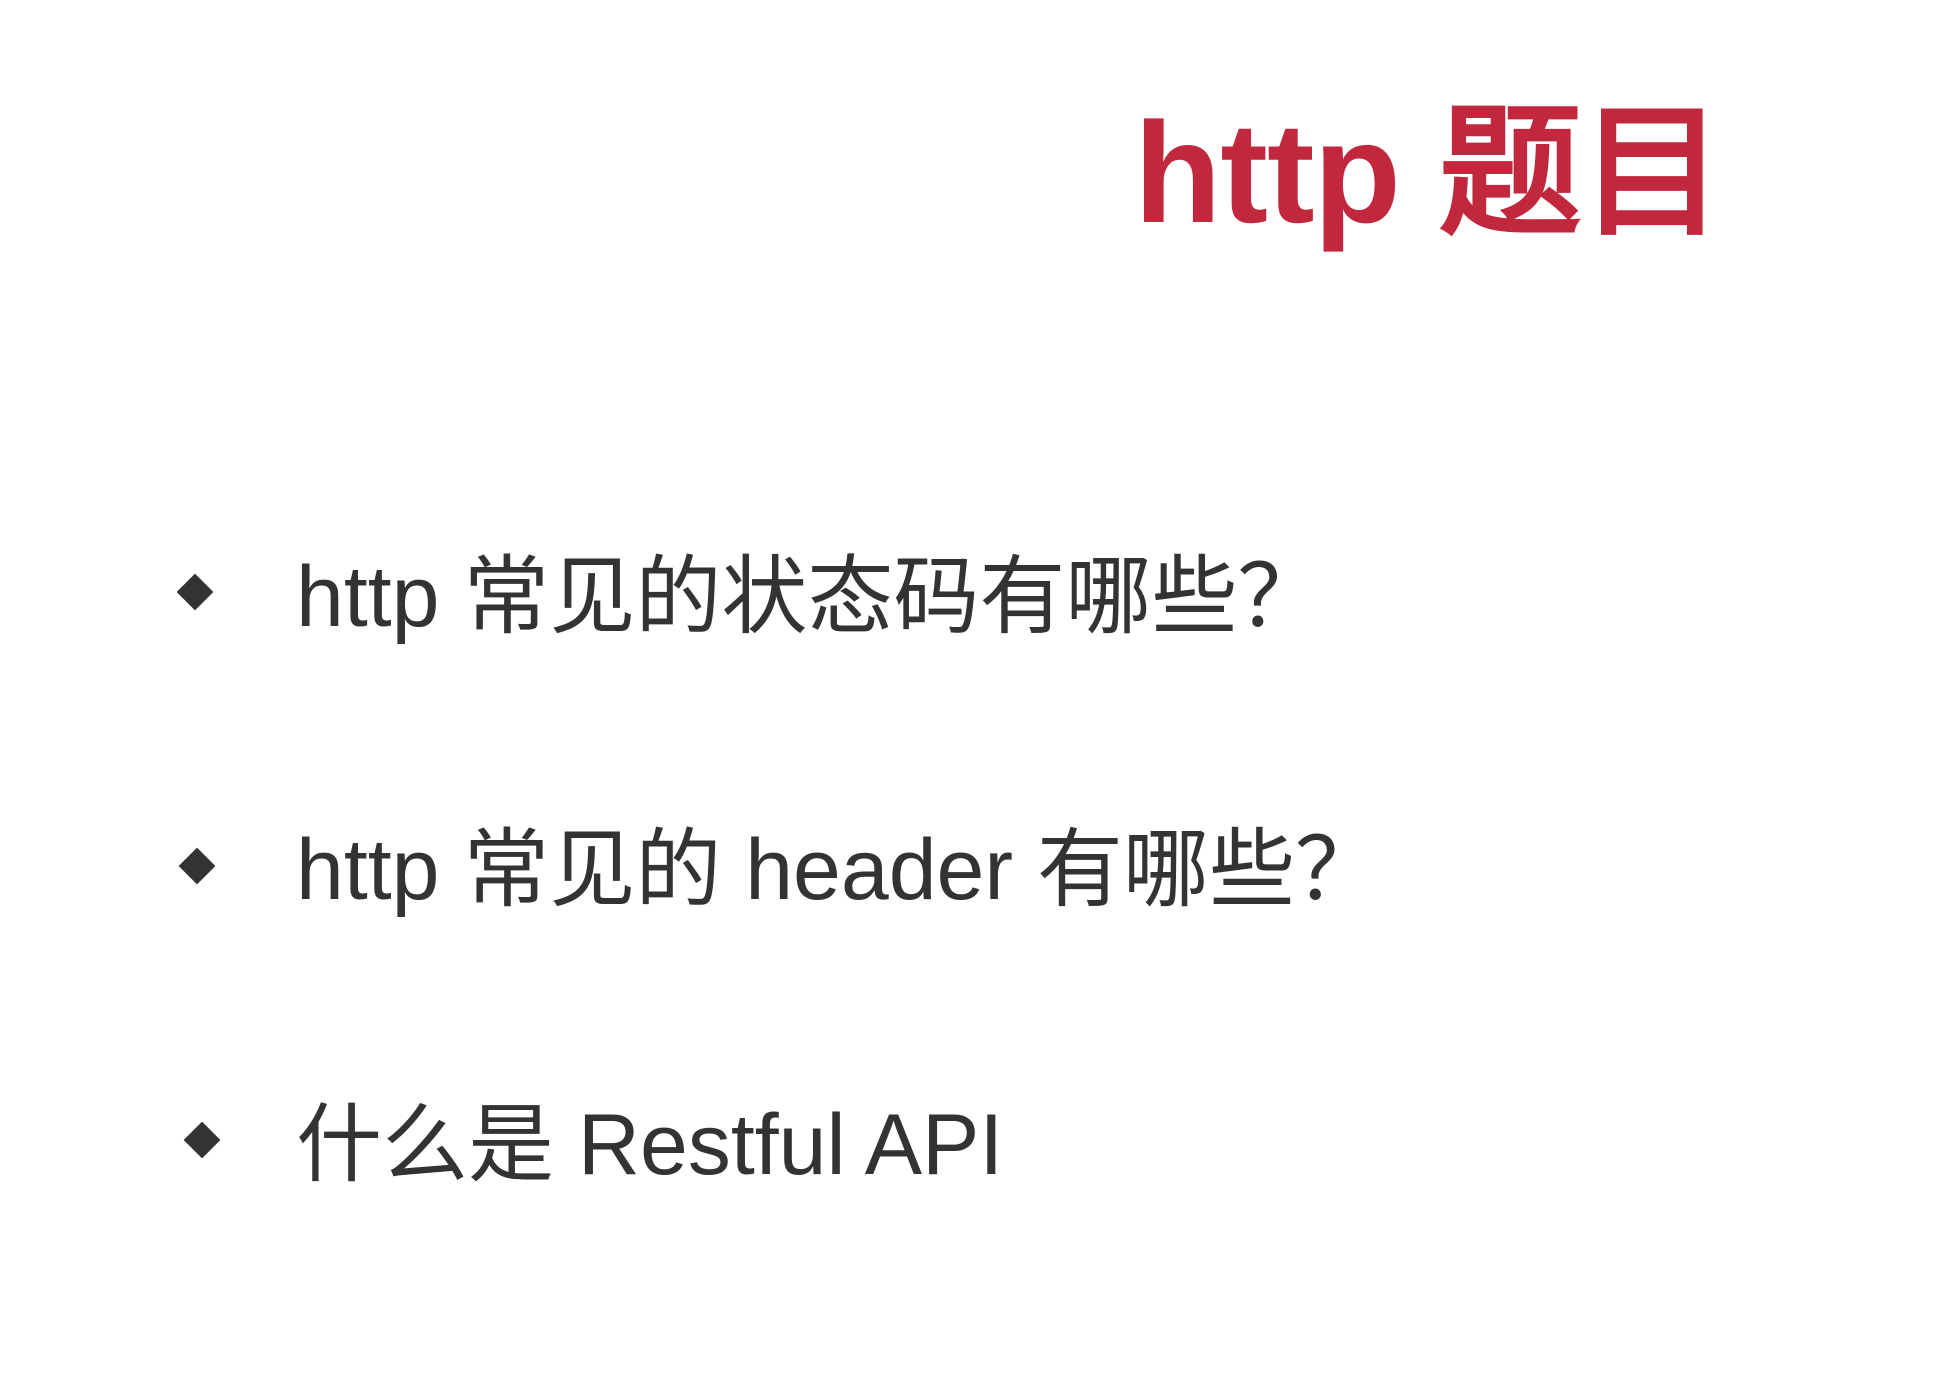 This screenshot has width=1955, height=1392. I want to click on bullet-item-restful-api: 什么是 Restful API, so click(900, 1145).